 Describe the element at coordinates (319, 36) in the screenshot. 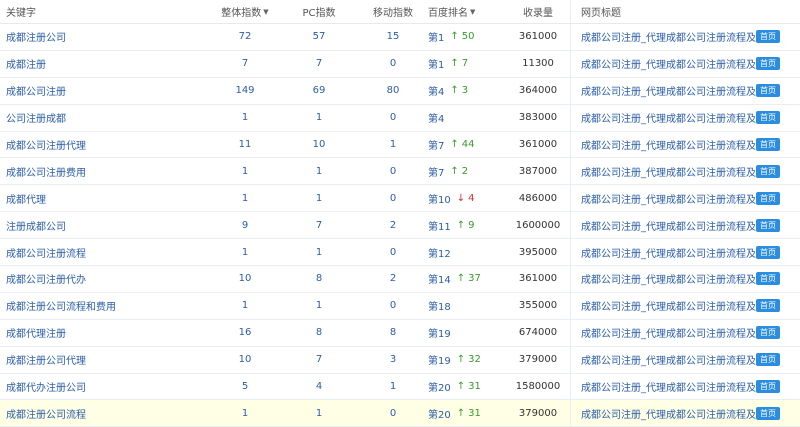

I see `pc-index-link: 57` at that location.